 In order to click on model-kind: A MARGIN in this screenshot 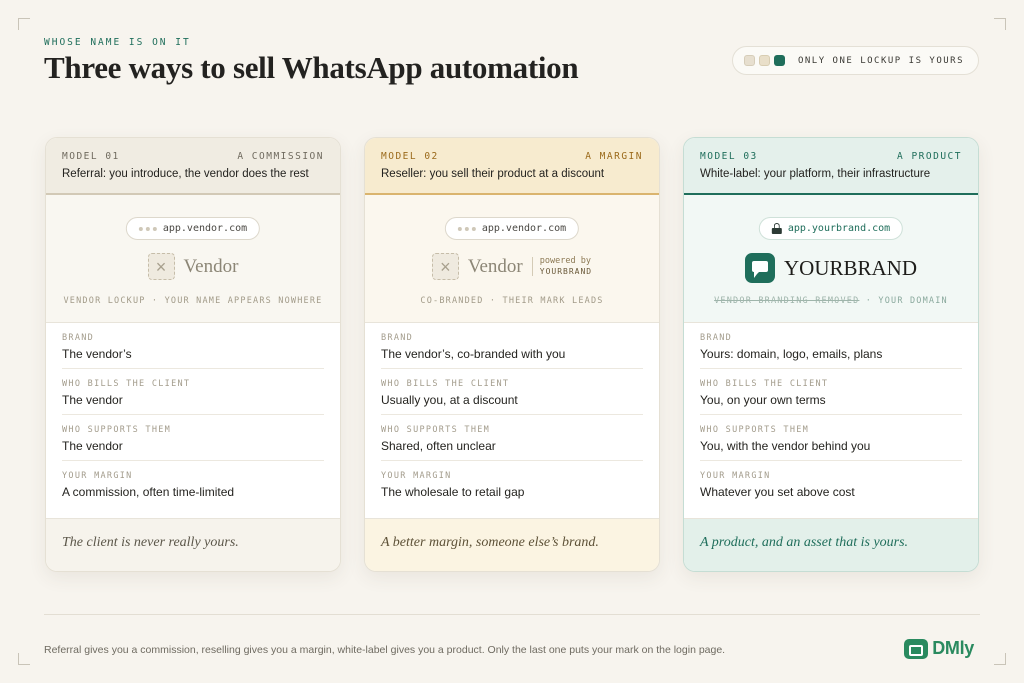, I will do `click(614, 156)`.